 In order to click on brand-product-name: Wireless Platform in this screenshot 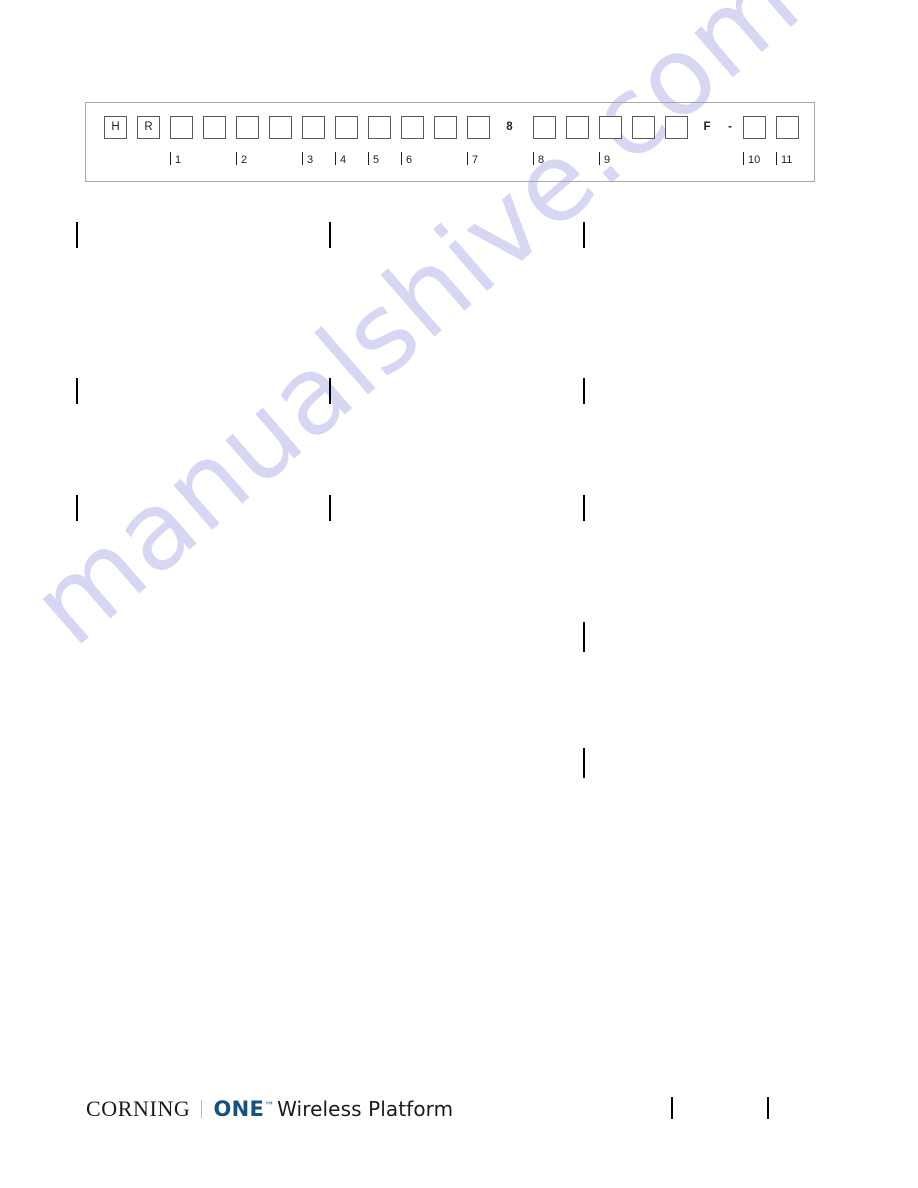, I will do `click(365, 1109)`.